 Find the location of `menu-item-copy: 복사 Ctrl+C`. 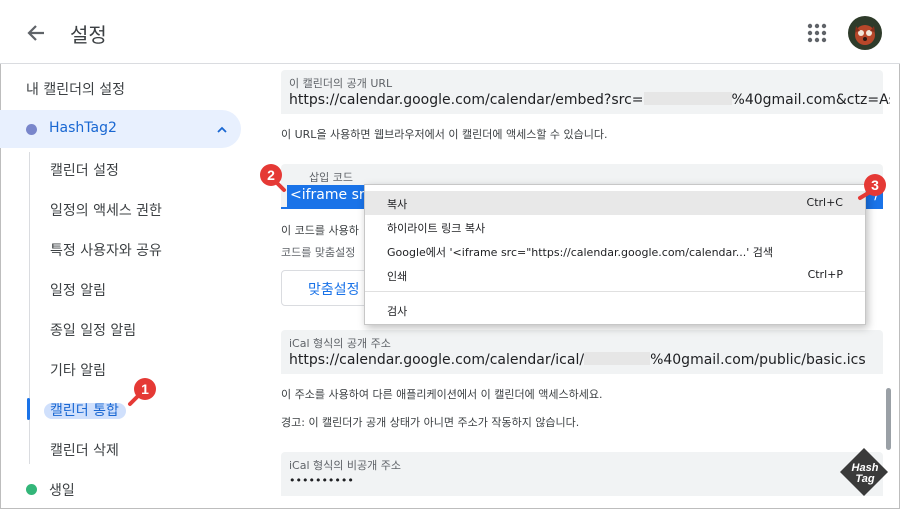

menu-item-copy: 복사 Ctrl+C is located at coordinates (615, 203).